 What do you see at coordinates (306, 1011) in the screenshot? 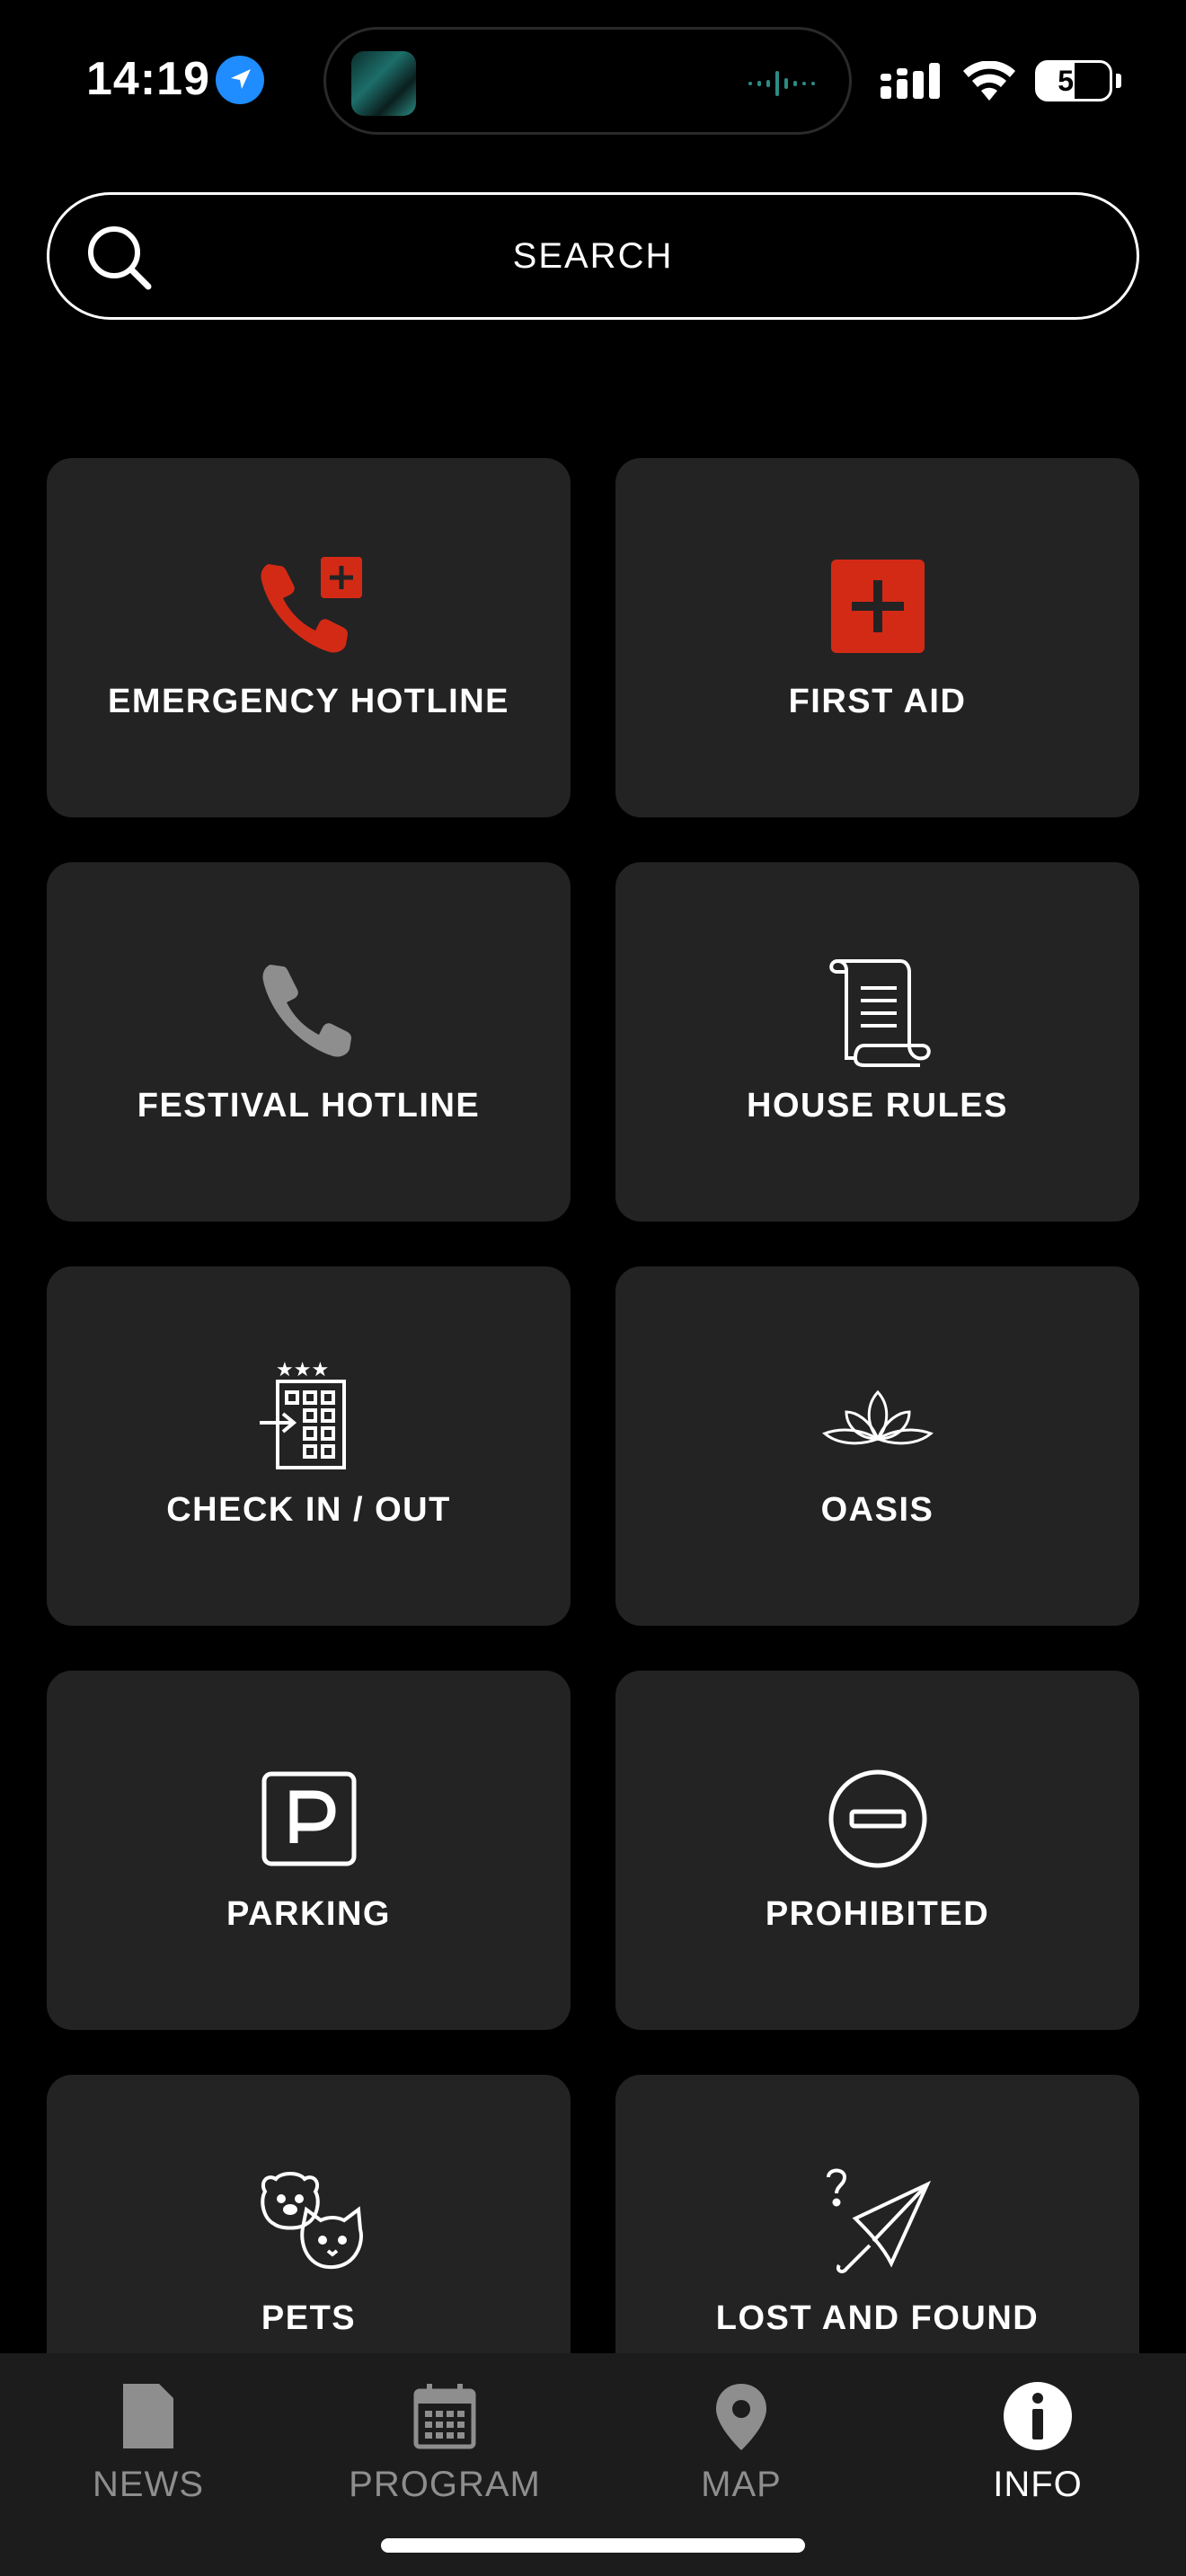
I see `phone-icon` at bounding box center [306, 1011].